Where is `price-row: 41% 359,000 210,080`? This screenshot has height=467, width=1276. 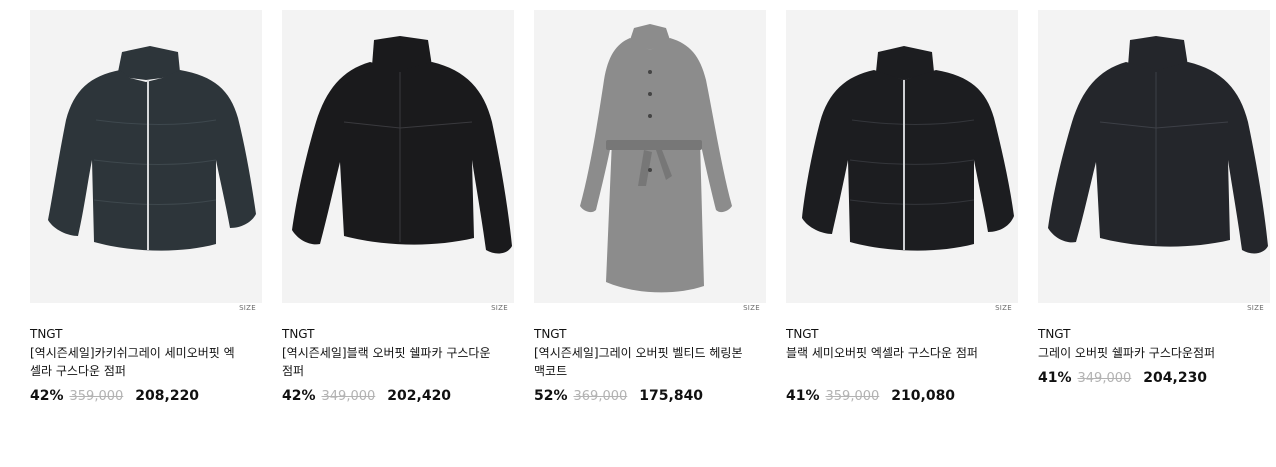 price-row: 41% 359,000 210,080 is located at coordinates (870, 396).